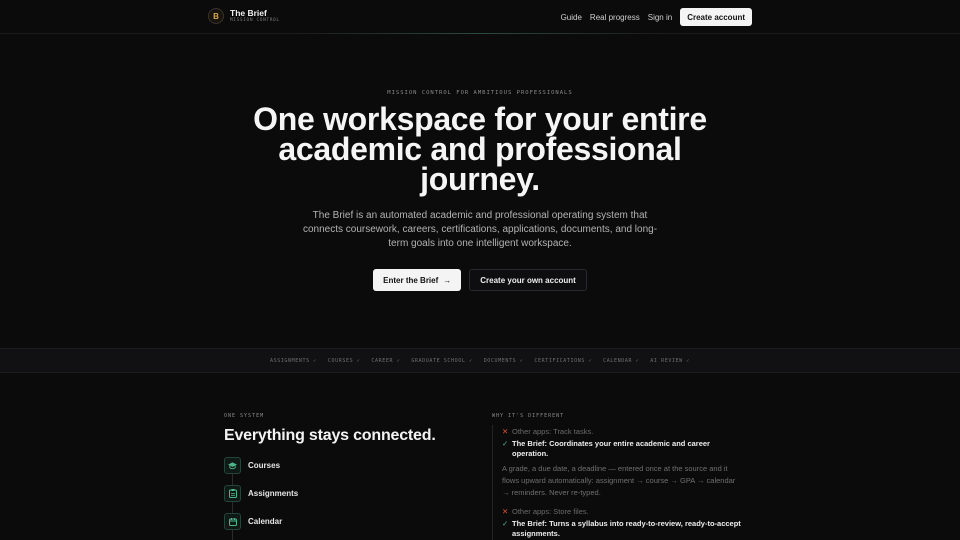 The width and height of the screenshot is (960, 540). I want to click on clipboard-icon, so click(232, 493).